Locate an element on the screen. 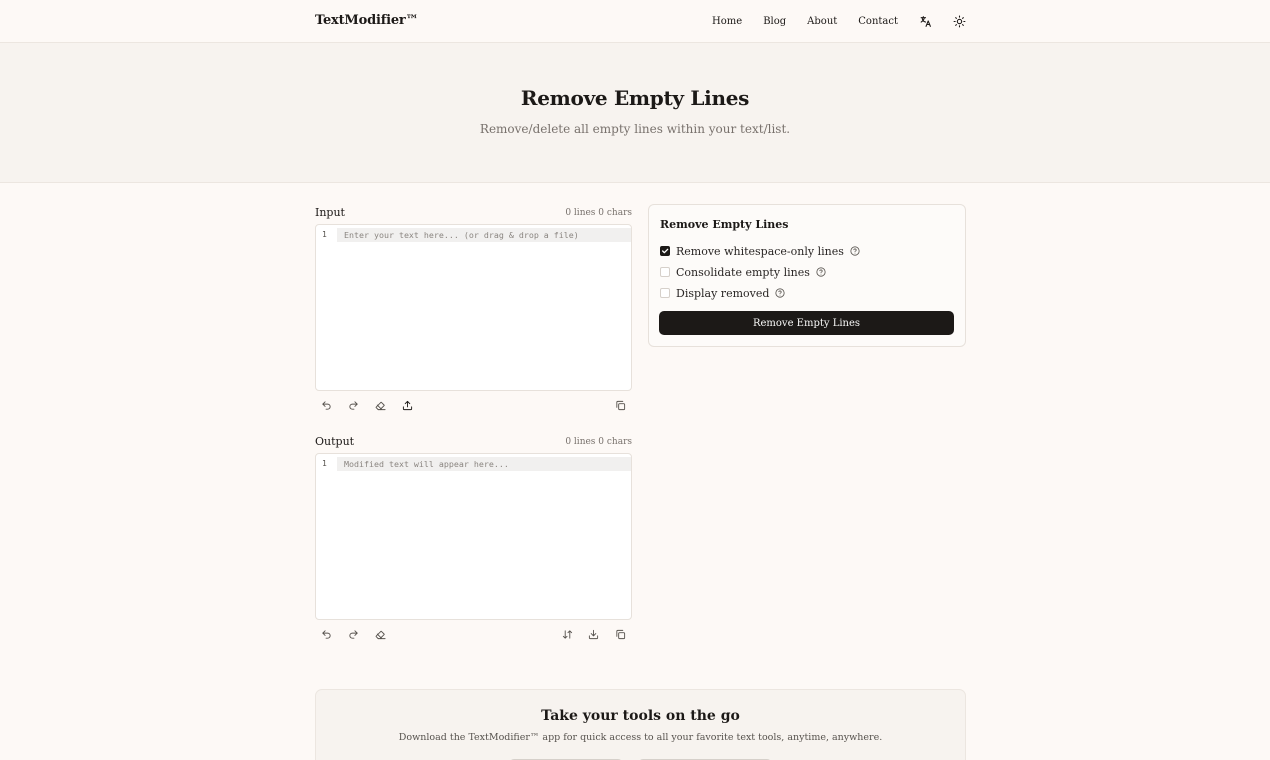 Image resolution: width=1270 pixels, height=760 pixels. option-label: Display removed is located at coordinates (723, 293).